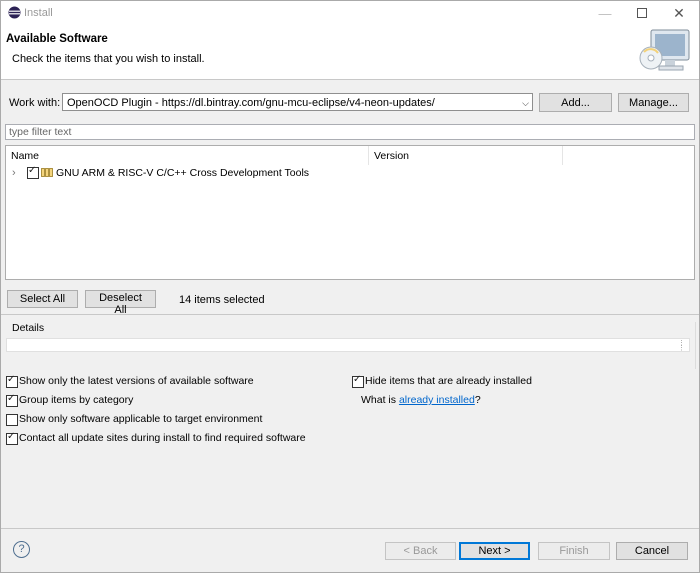 The image size is (700, 573). Describe the element at coordinates (222, 300) in the screenshot. I see `selection-status: 14 items selected` at that location.